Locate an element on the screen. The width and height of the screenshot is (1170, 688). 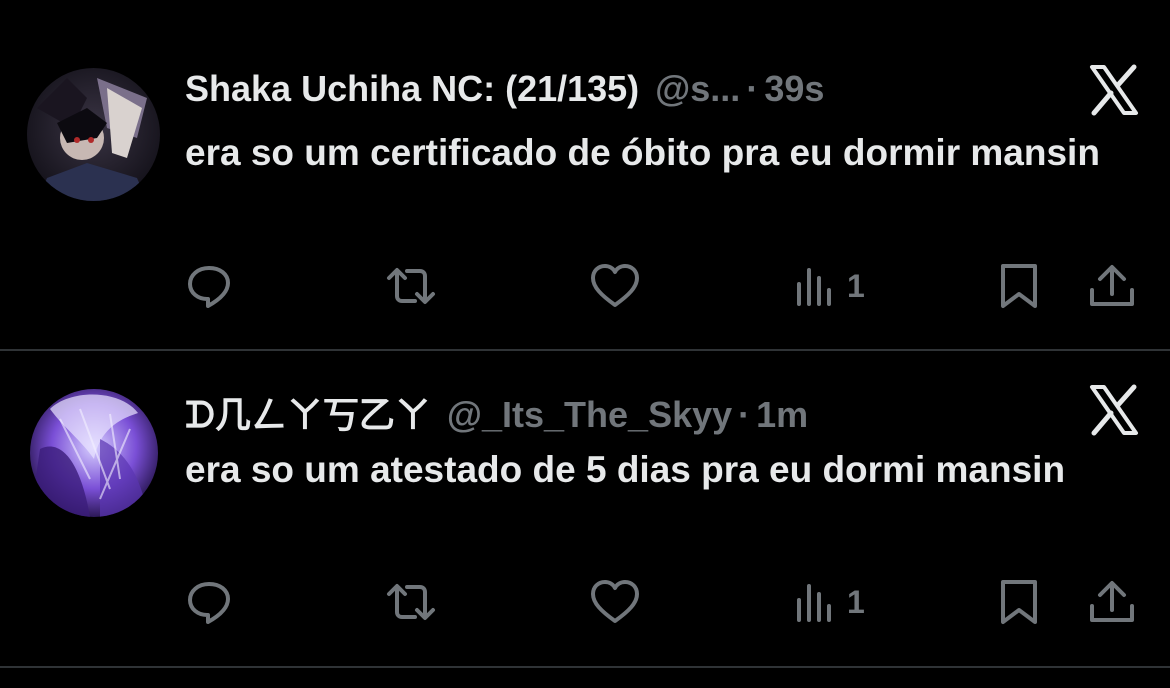
divider is located at coordinates (585, 667).